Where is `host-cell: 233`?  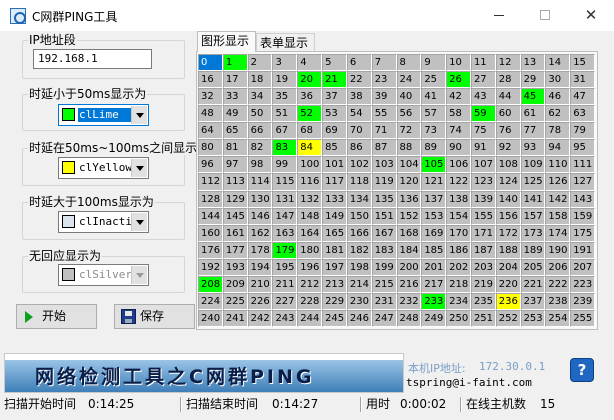
host-cell: 233 is located at coordinates (434, 301).